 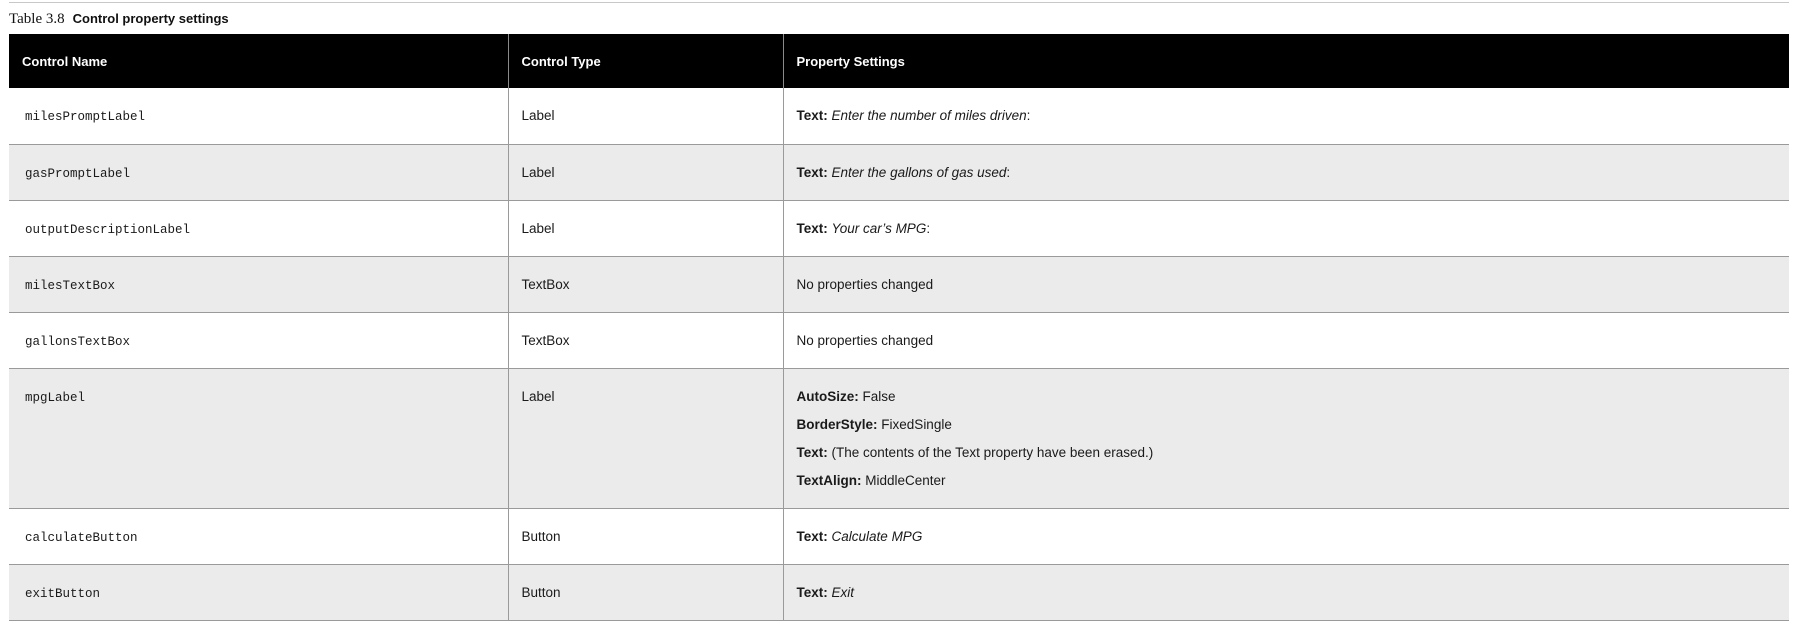 What do you see at coordinates (258, 340) in the screenshot?
I see `control-name-cell: gallonsTextBox` at bounding box center [258, 340].